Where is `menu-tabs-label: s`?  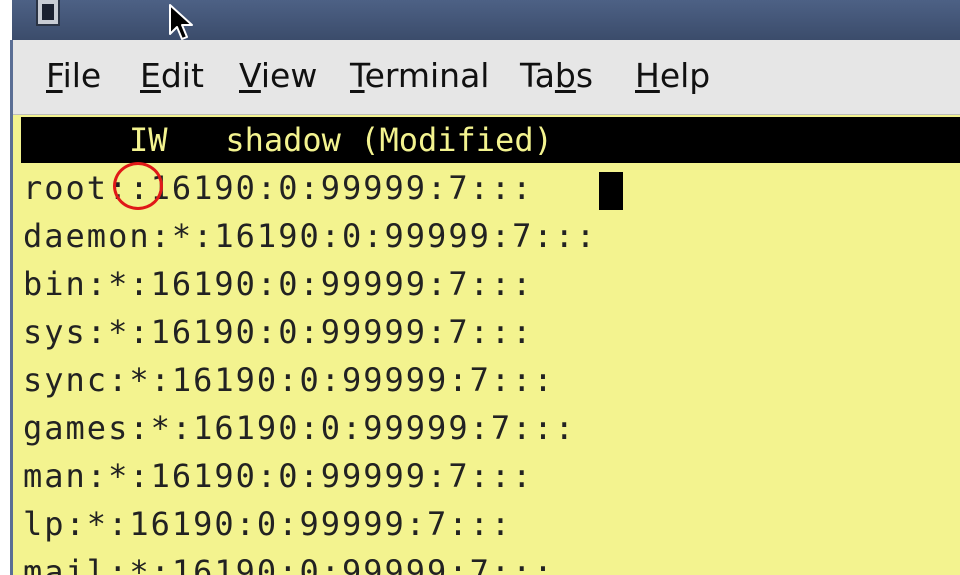
menu-tabs-label: s is located at coordinates (584, 75).